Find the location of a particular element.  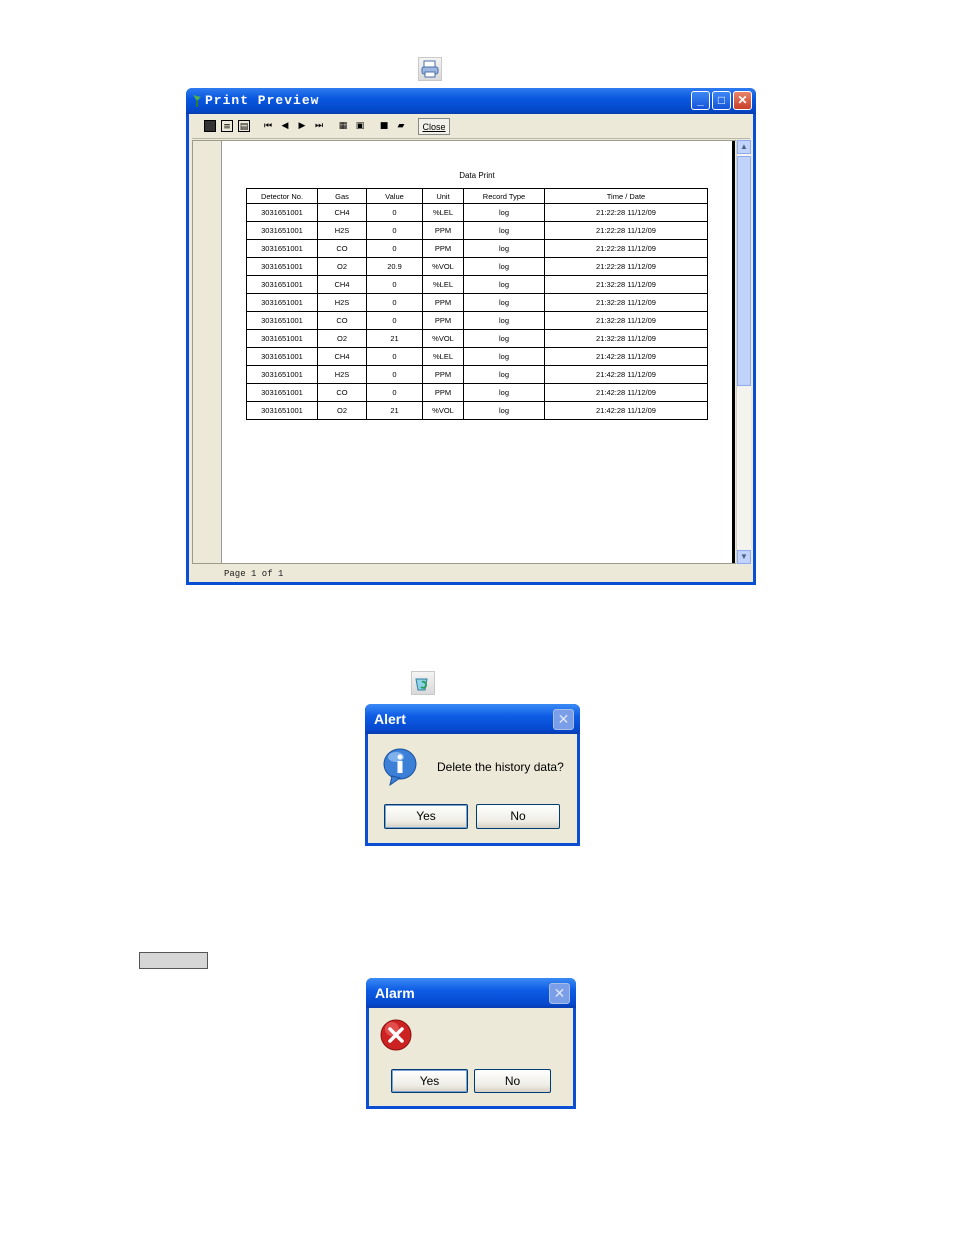

printer-setup-icon: ▦ is located at coordinates (343, 126).